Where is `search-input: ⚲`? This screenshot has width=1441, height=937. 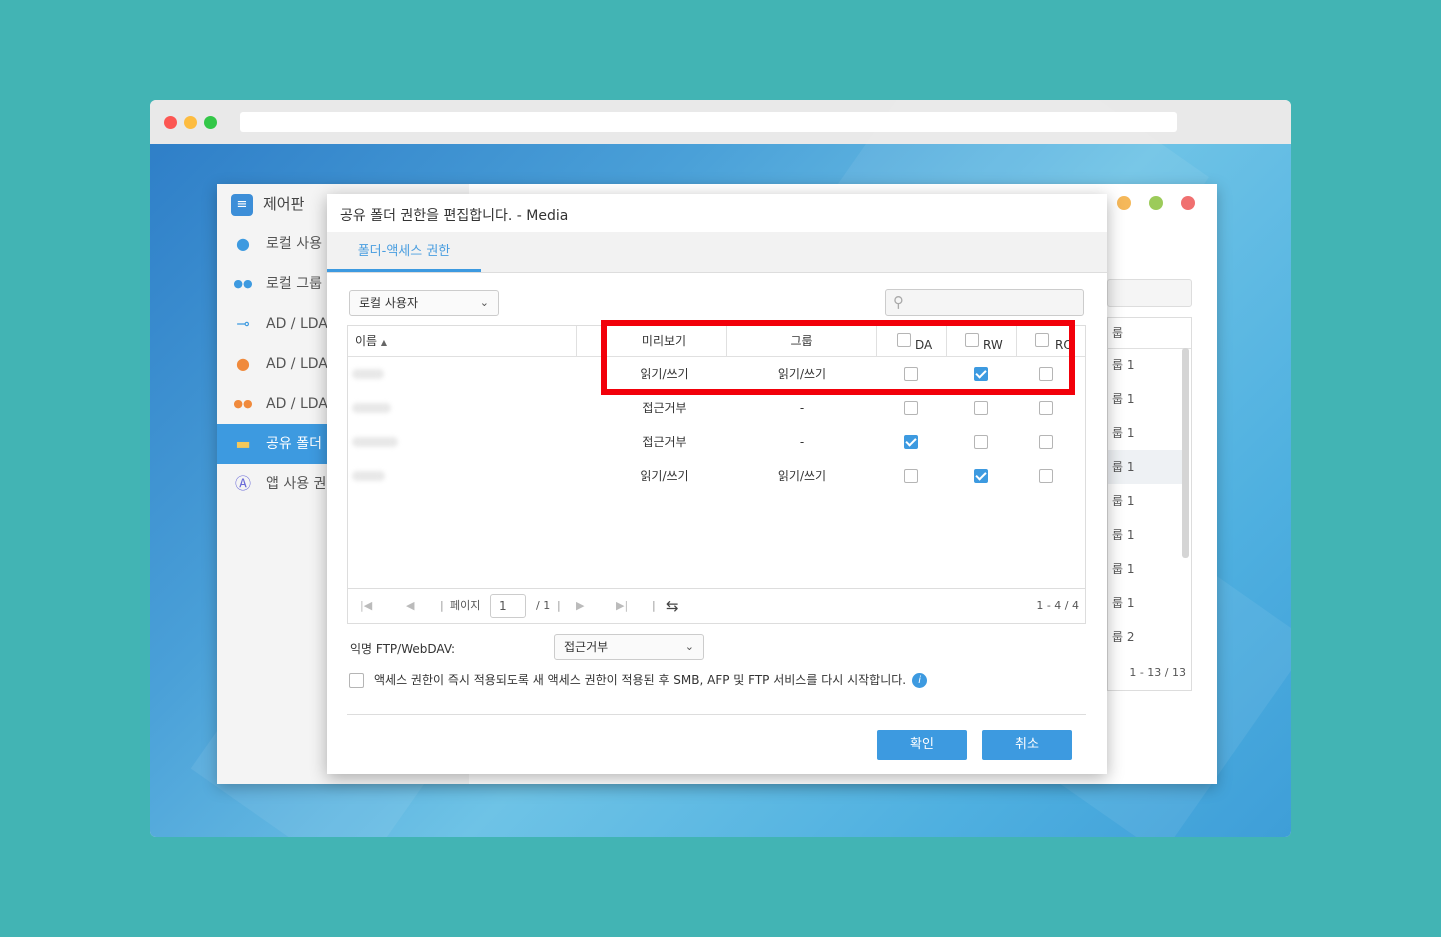 search-input: ⚲ is located at coordinates (984, 302).